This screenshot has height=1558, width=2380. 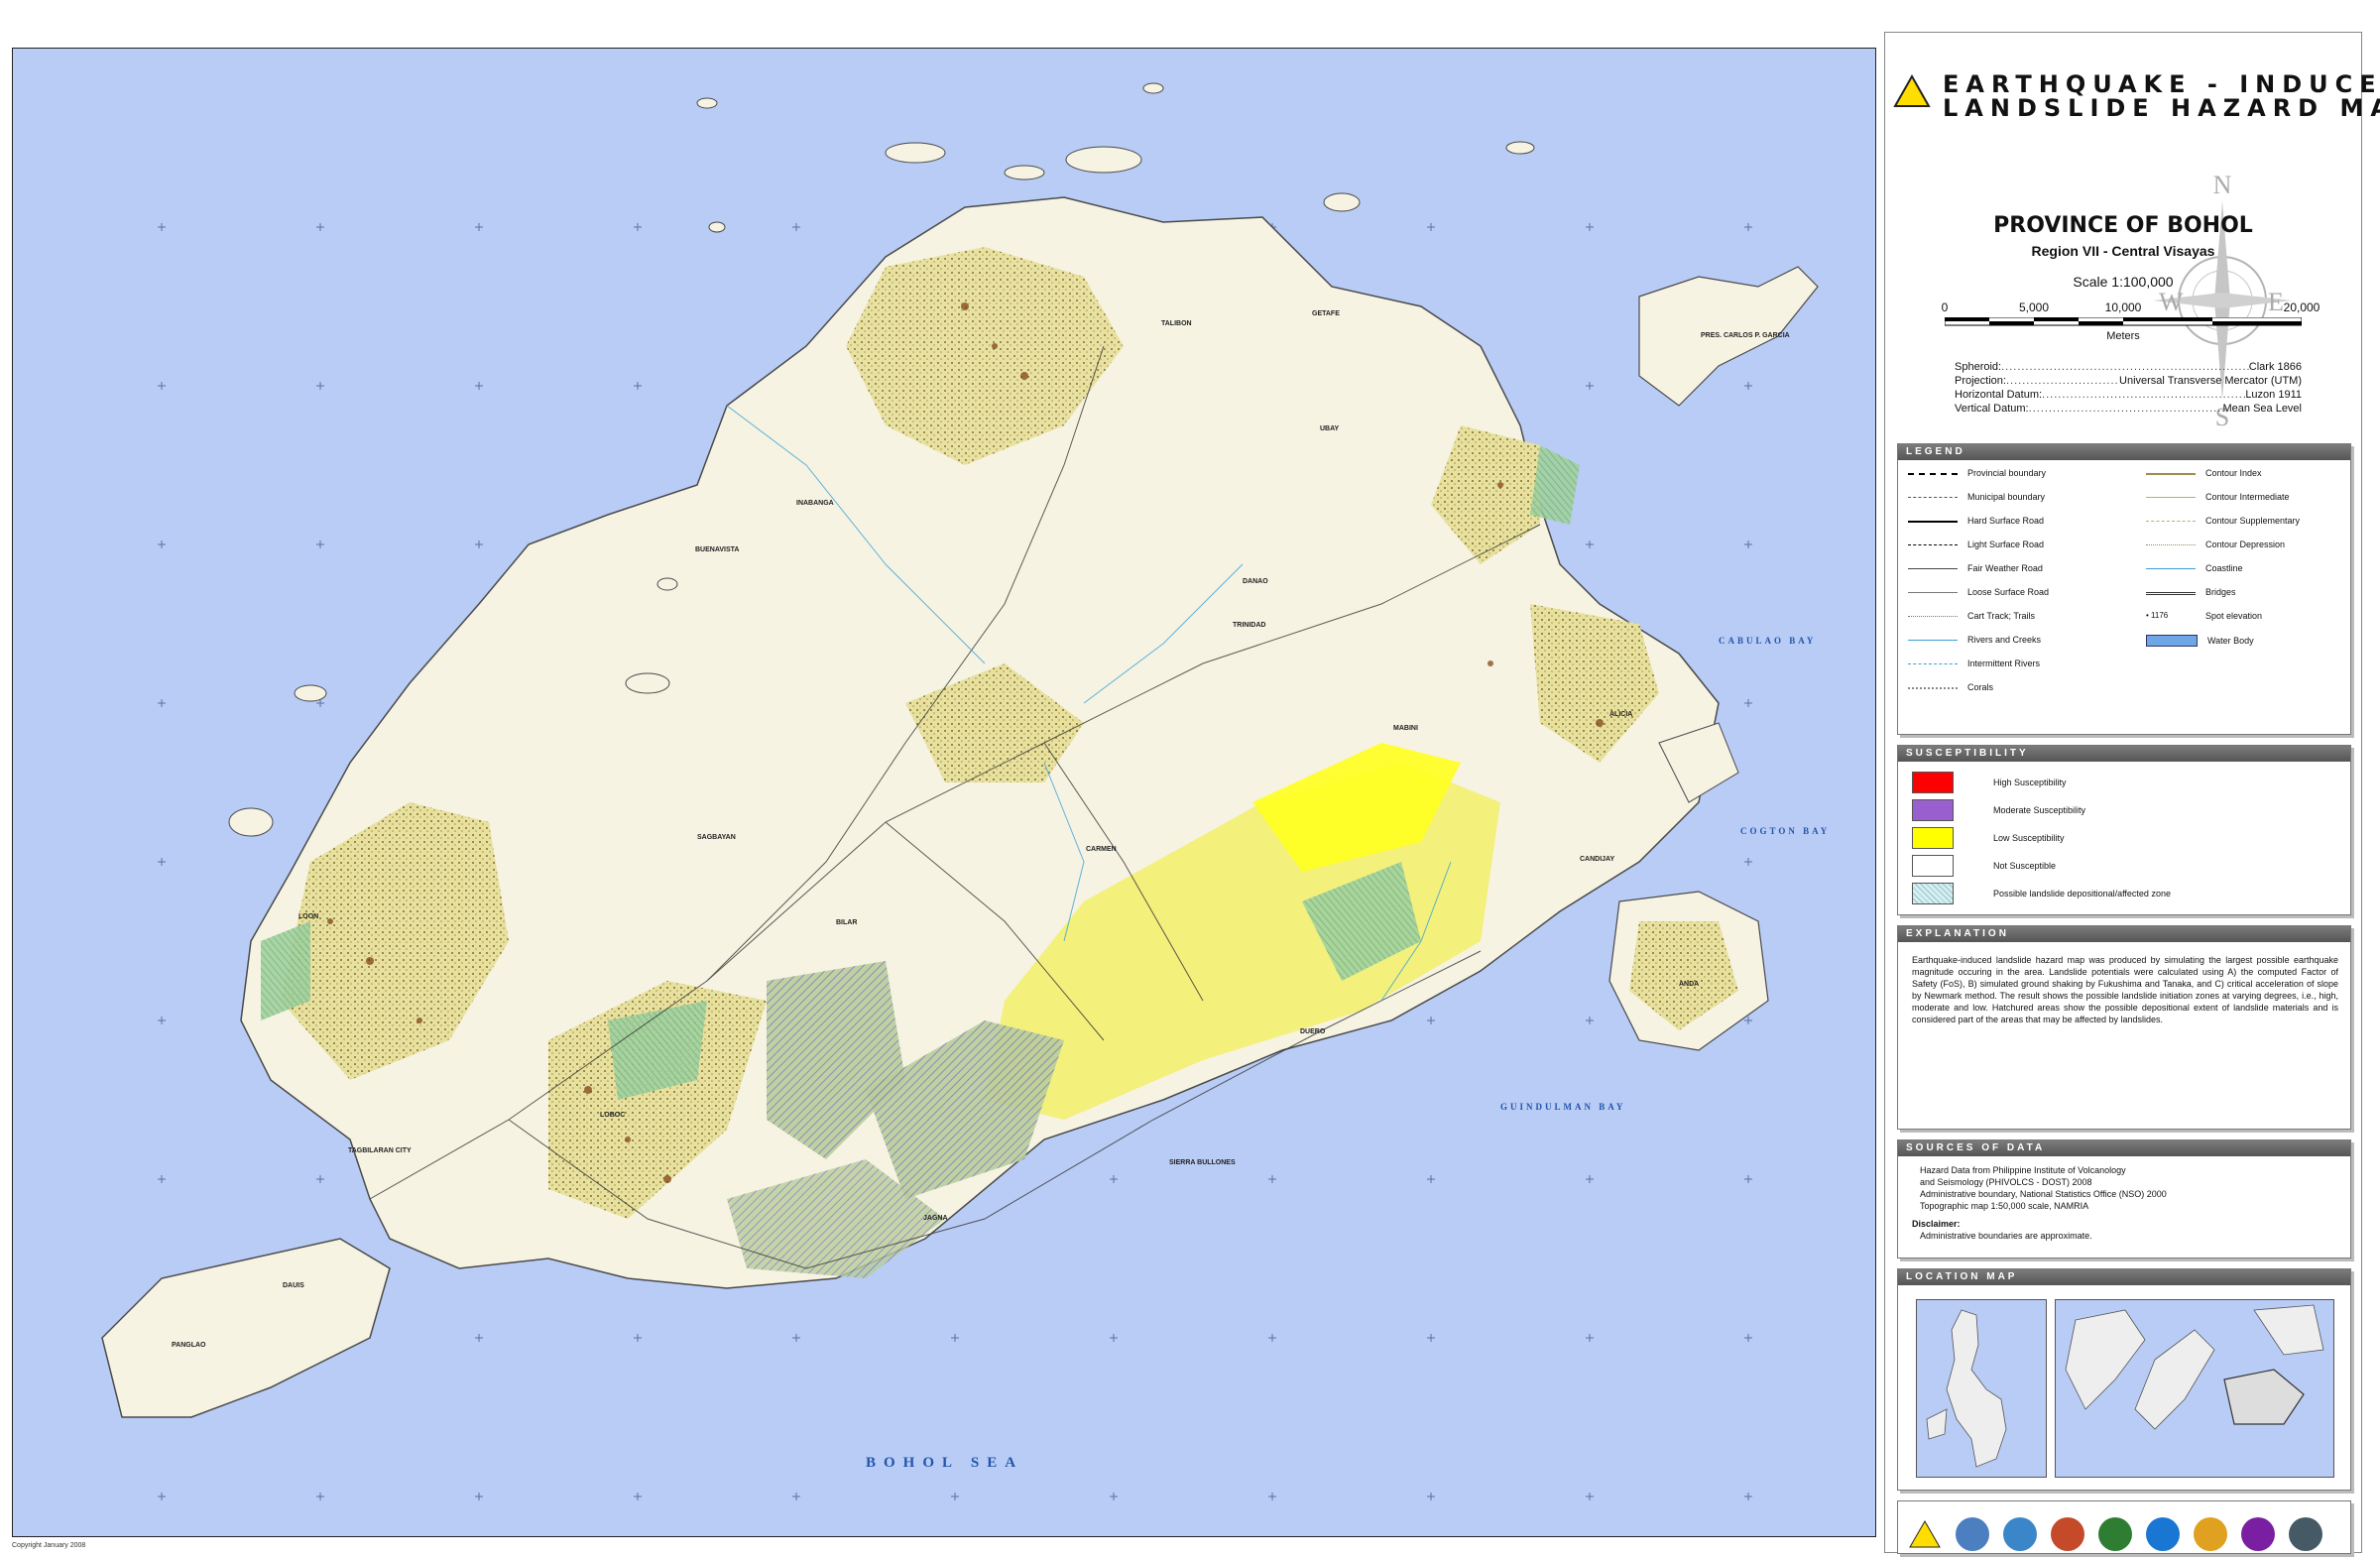 What do you see at coordinates (1975, 568) in the screenshot?
I see `legend-item: Fair Weather Road` at bounding box center [1975, 568].